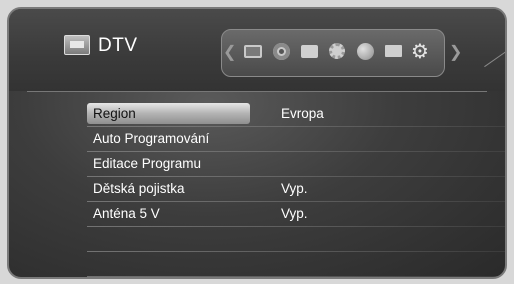  I want to click on network-icon, so click(365, 51).